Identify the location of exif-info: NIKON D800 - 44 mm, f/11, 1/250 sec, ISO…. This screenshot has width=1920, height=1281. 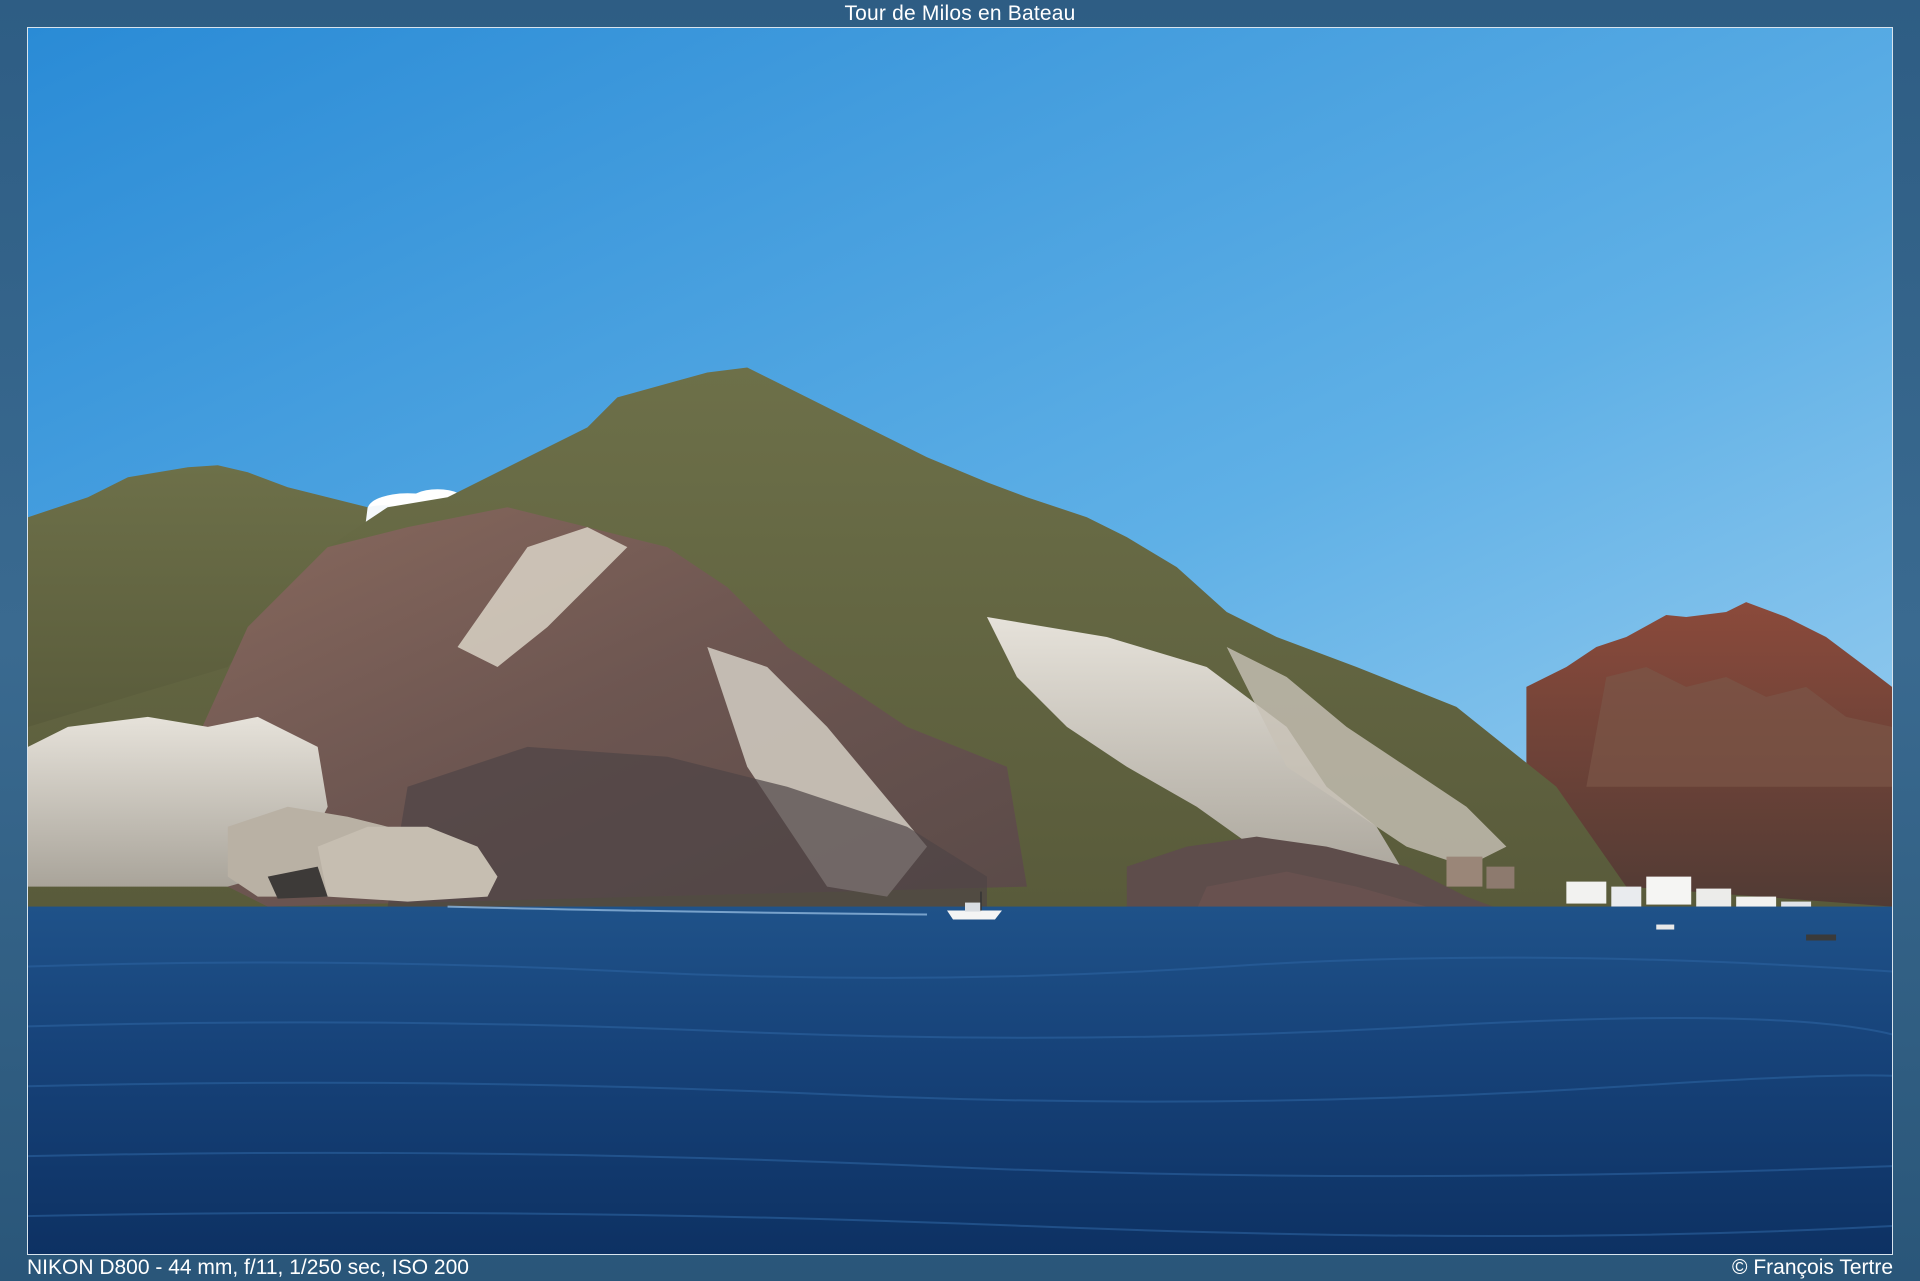
(248, 1267).